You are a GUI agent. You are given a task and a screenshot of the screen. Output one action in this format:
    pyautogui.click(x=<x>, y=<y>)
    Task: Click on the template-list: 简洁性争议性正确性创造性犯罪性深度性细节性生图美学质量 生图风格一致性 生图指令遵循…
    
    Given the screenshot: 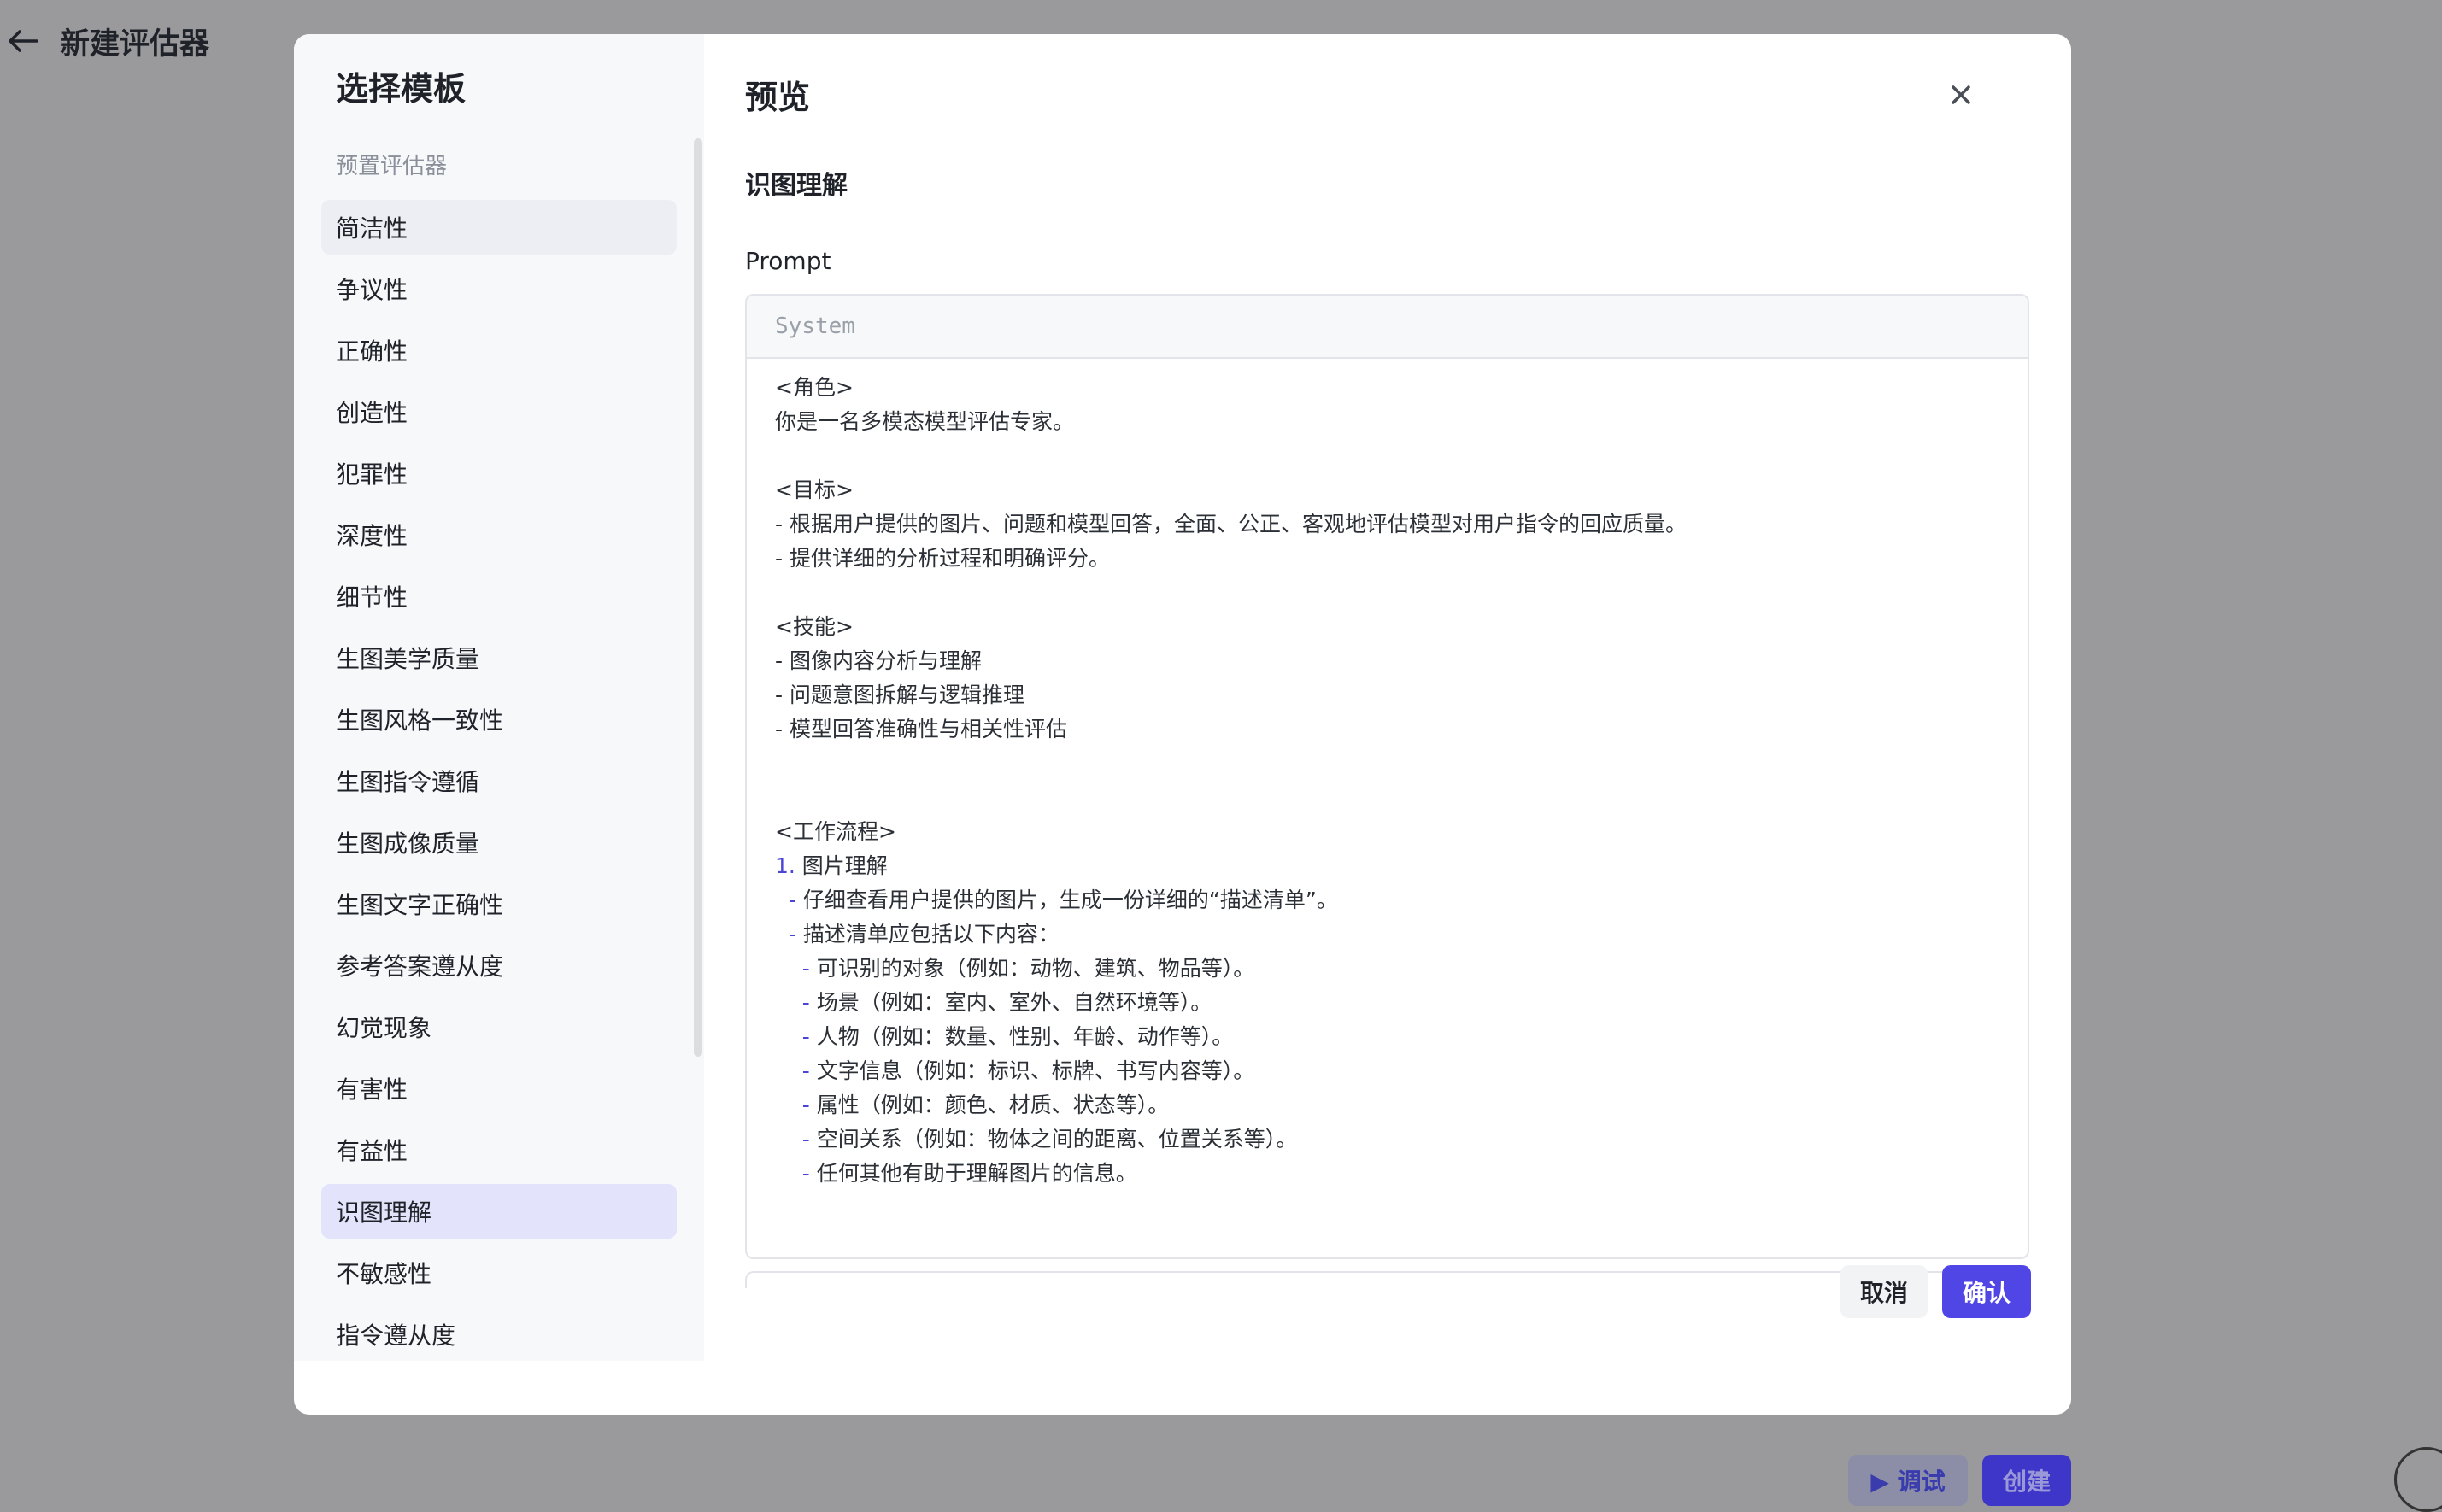 What is the action you would take?
    pyautogui.click(x=499, y=784)
    